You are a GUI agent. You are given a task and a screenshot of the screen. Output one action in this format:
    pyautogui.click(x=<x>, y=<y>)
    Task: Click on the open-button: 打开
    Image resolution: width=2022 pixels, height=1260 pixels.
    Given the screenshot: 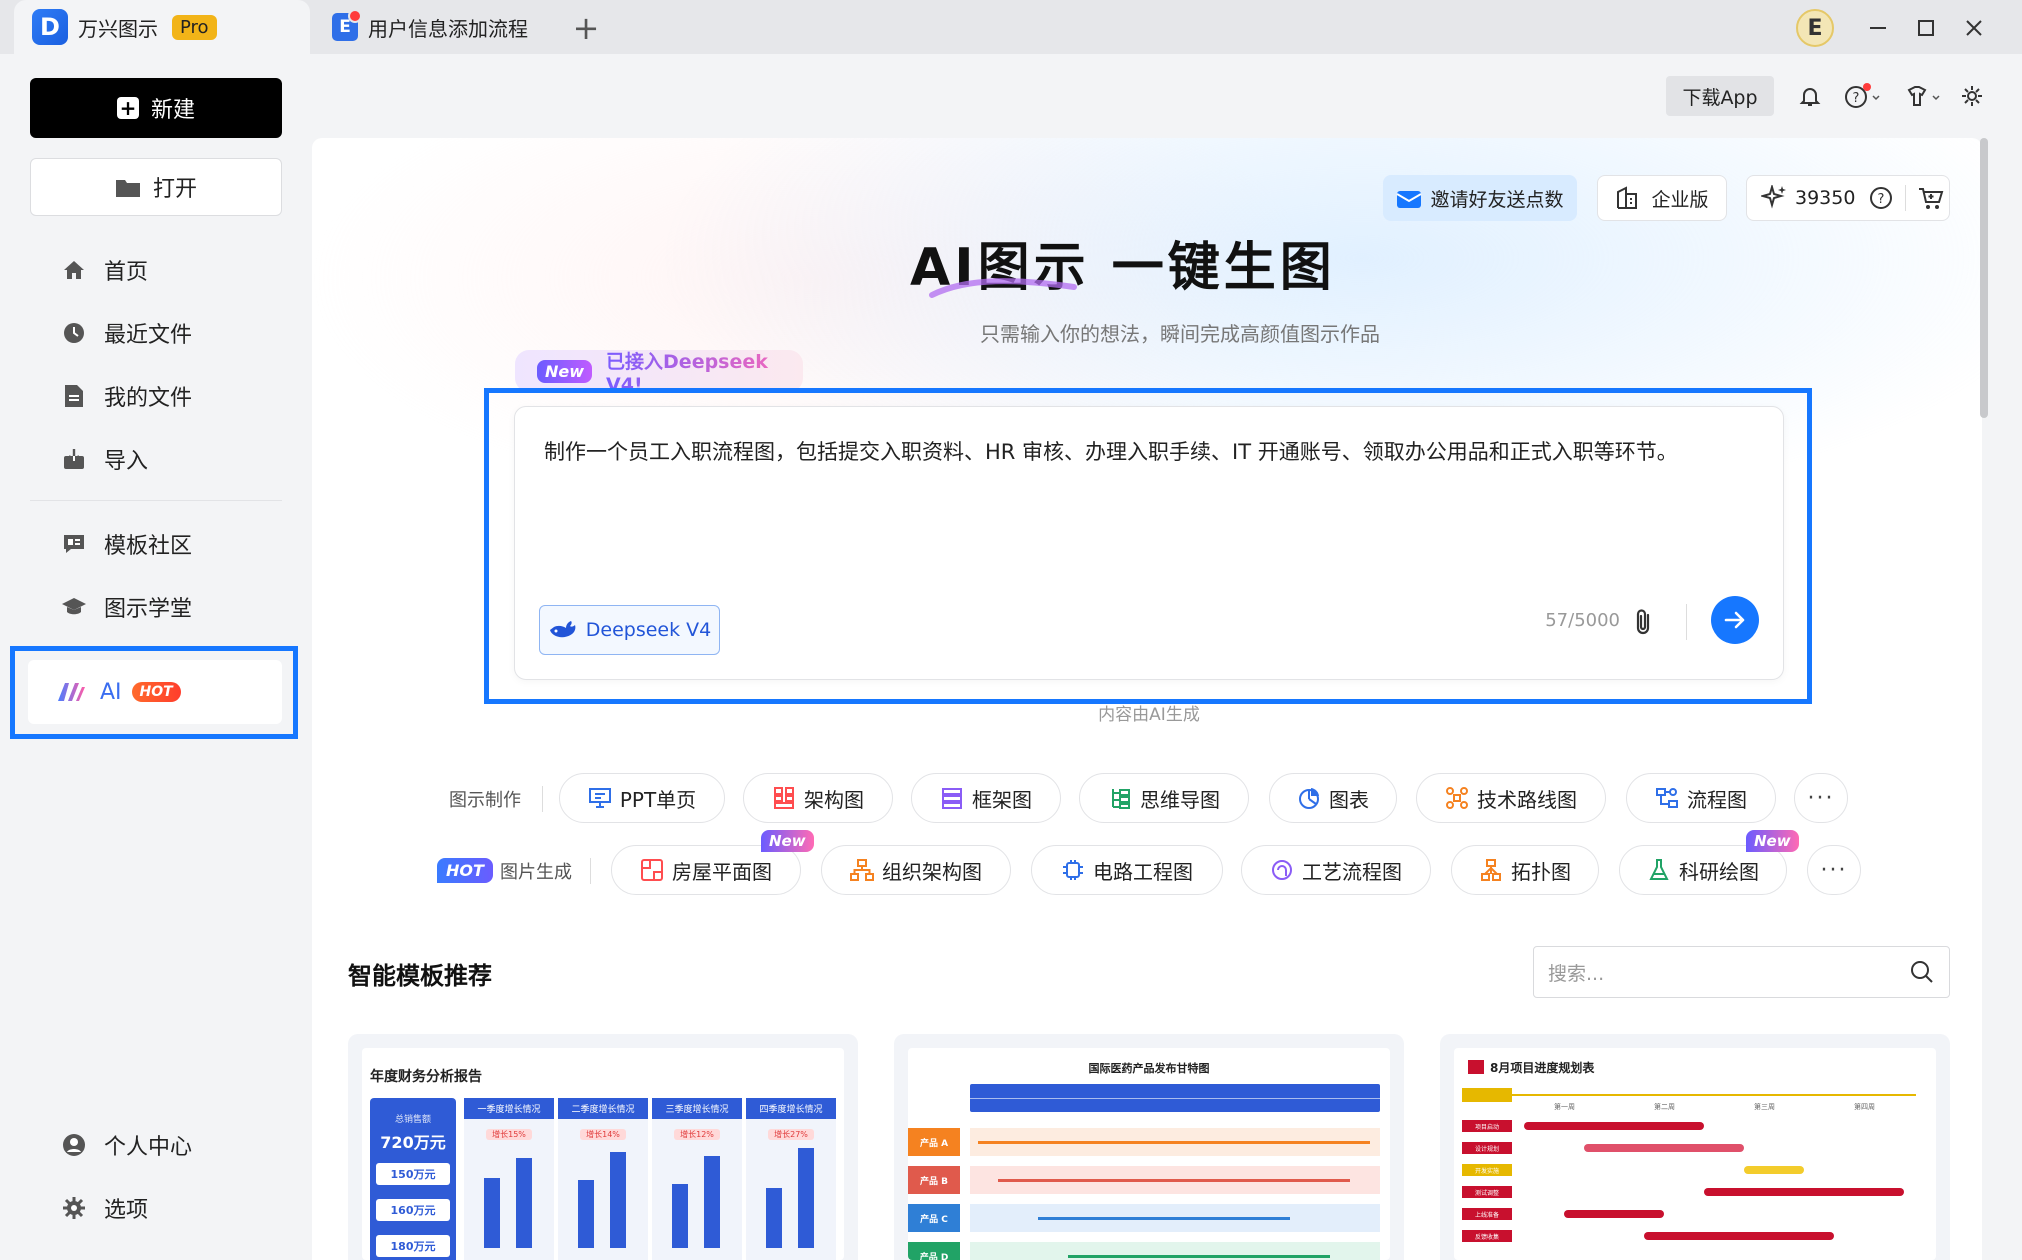 What is the action you would take?
    pyautogui.click(x=156, y=187)
    